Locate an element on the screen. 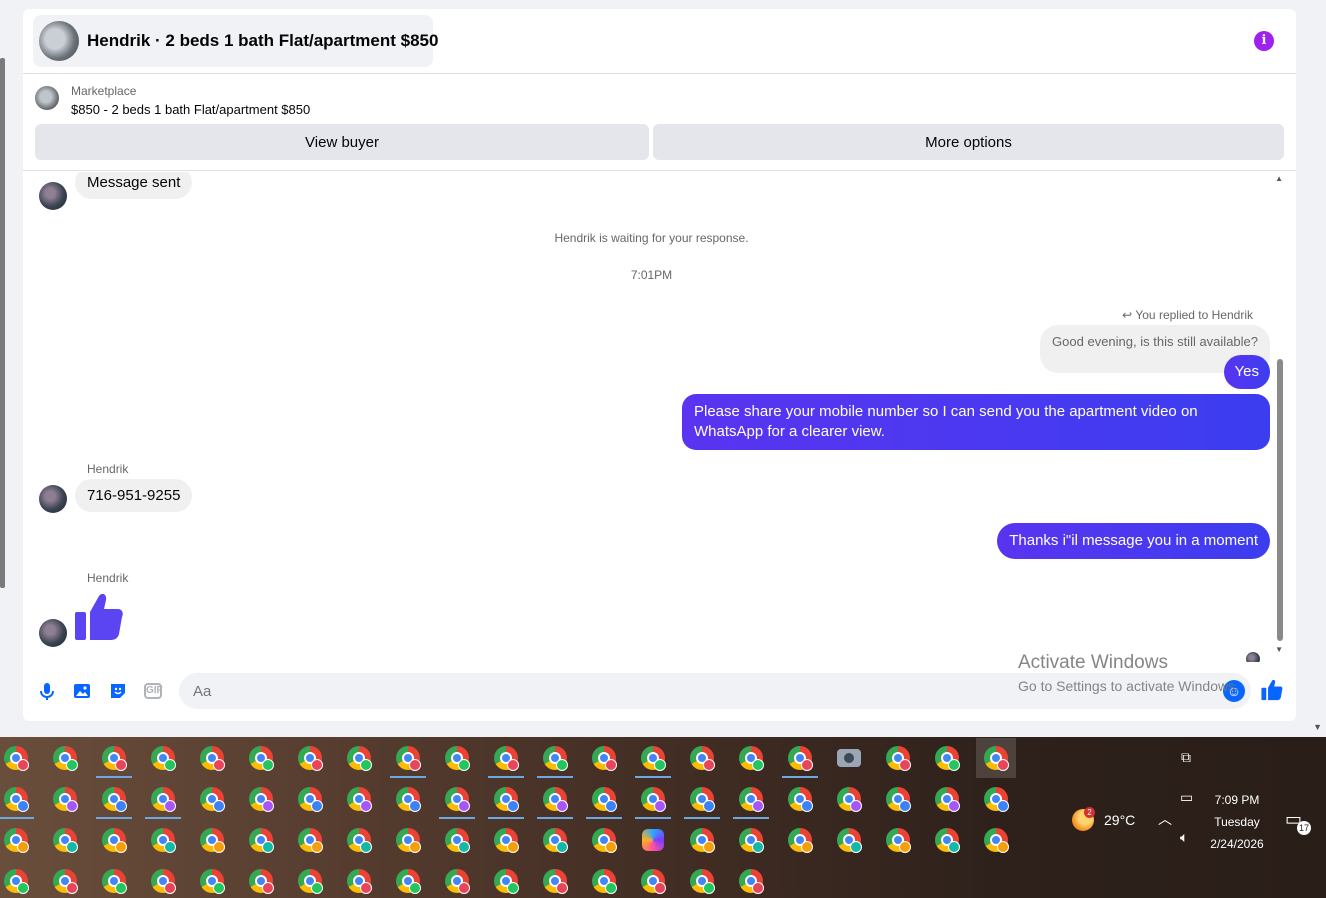  outgoing-message: Thanks i"il message you in a moment is located at coordinates (1133, 541).